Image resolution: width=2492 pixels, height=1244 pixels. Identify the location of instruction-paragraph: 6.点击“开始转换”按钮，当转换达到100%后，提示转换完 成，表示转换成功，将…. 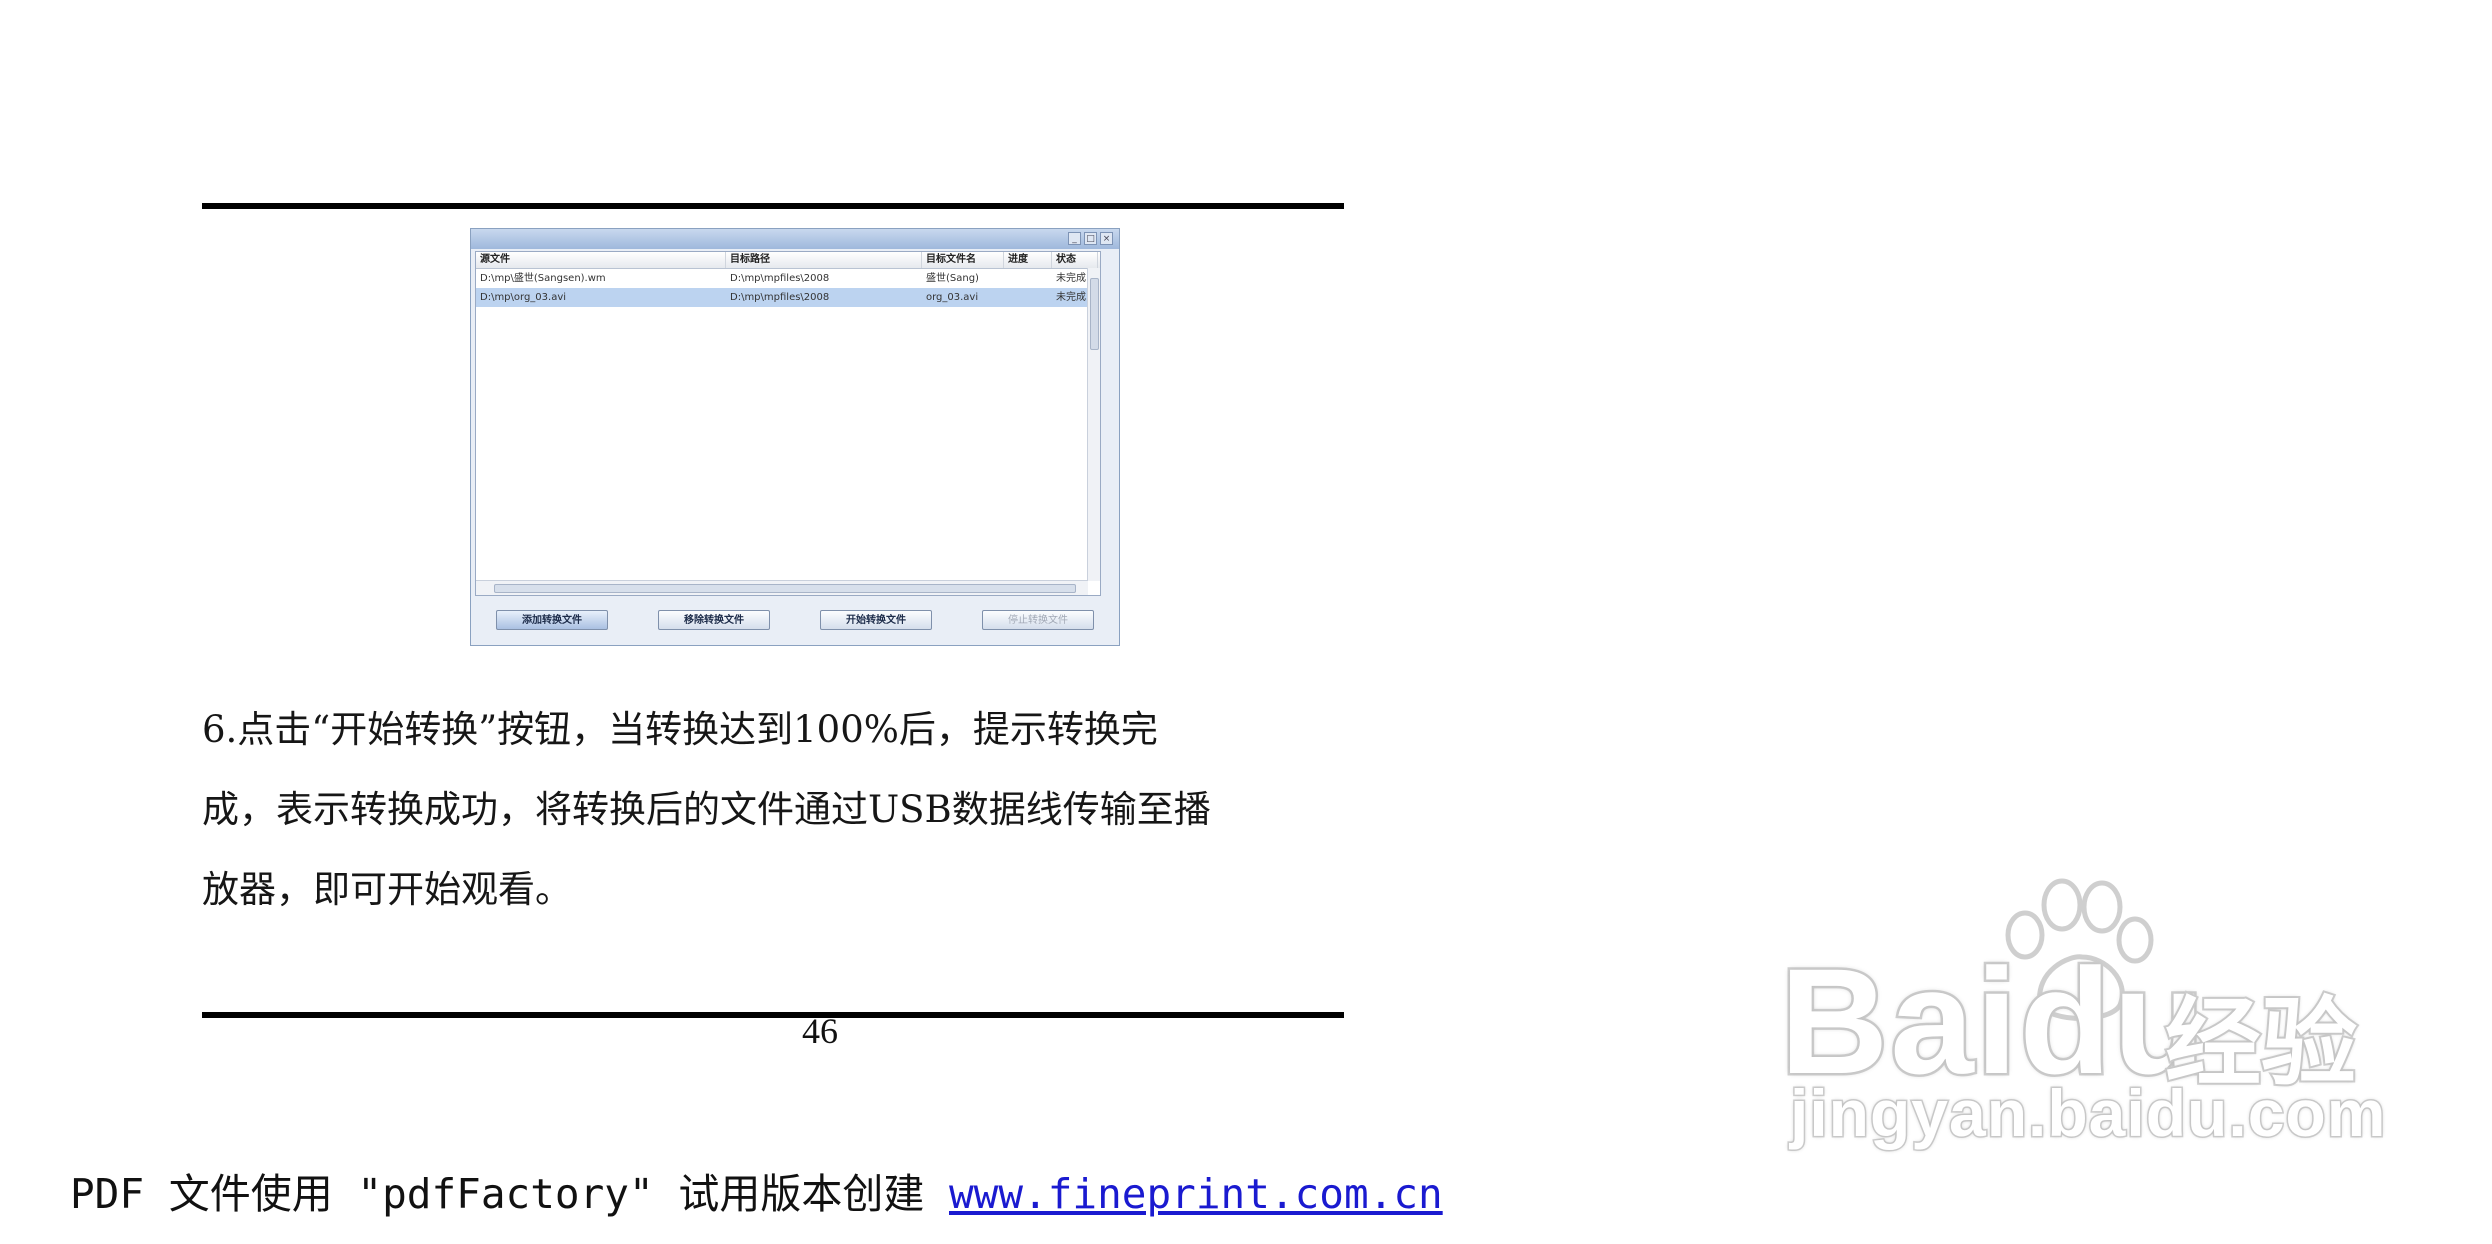
(774, 810).